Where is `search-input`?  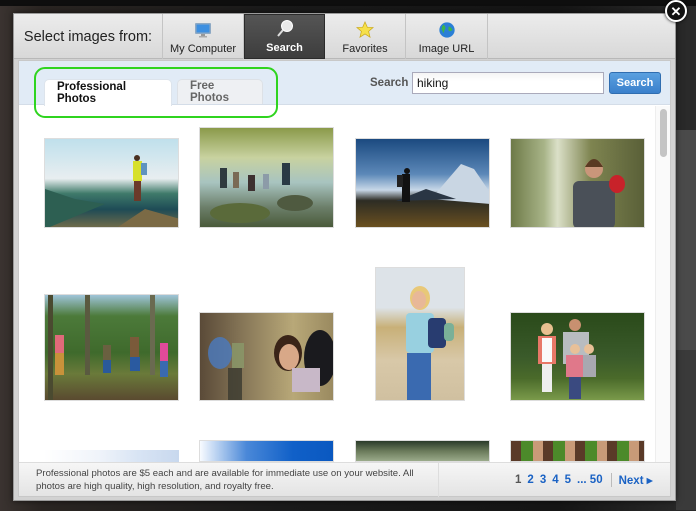
search-input is located at coordinates (508, 83).